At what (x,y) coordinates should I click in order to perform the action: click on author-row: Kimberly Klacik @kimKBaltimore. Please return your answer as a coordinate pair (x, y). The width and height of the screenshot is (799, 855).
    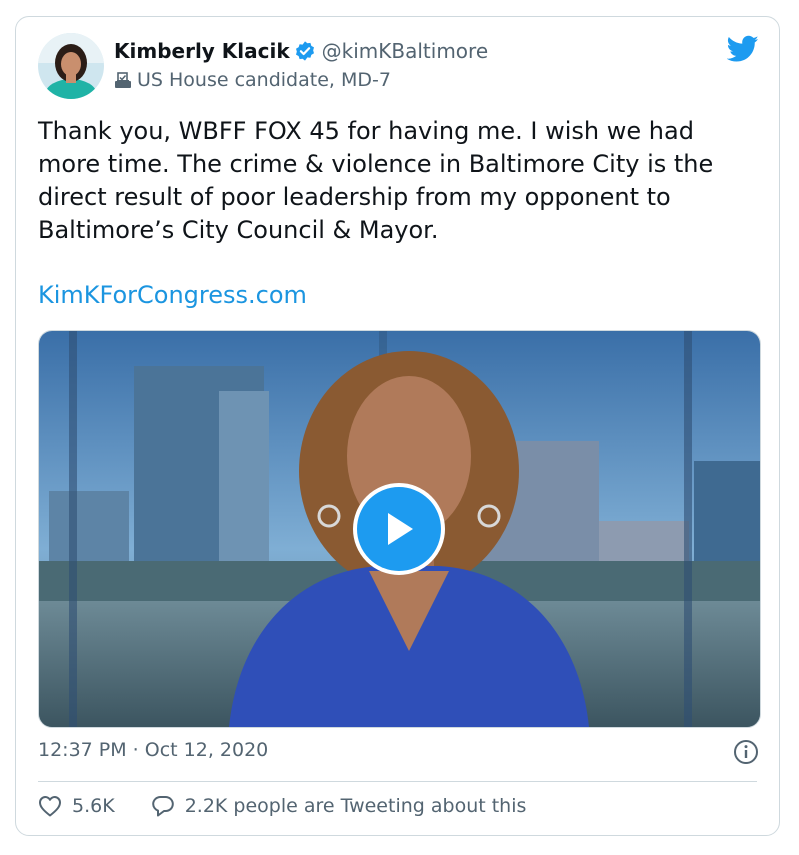
    Looking at the image, I should click on (301, 51).